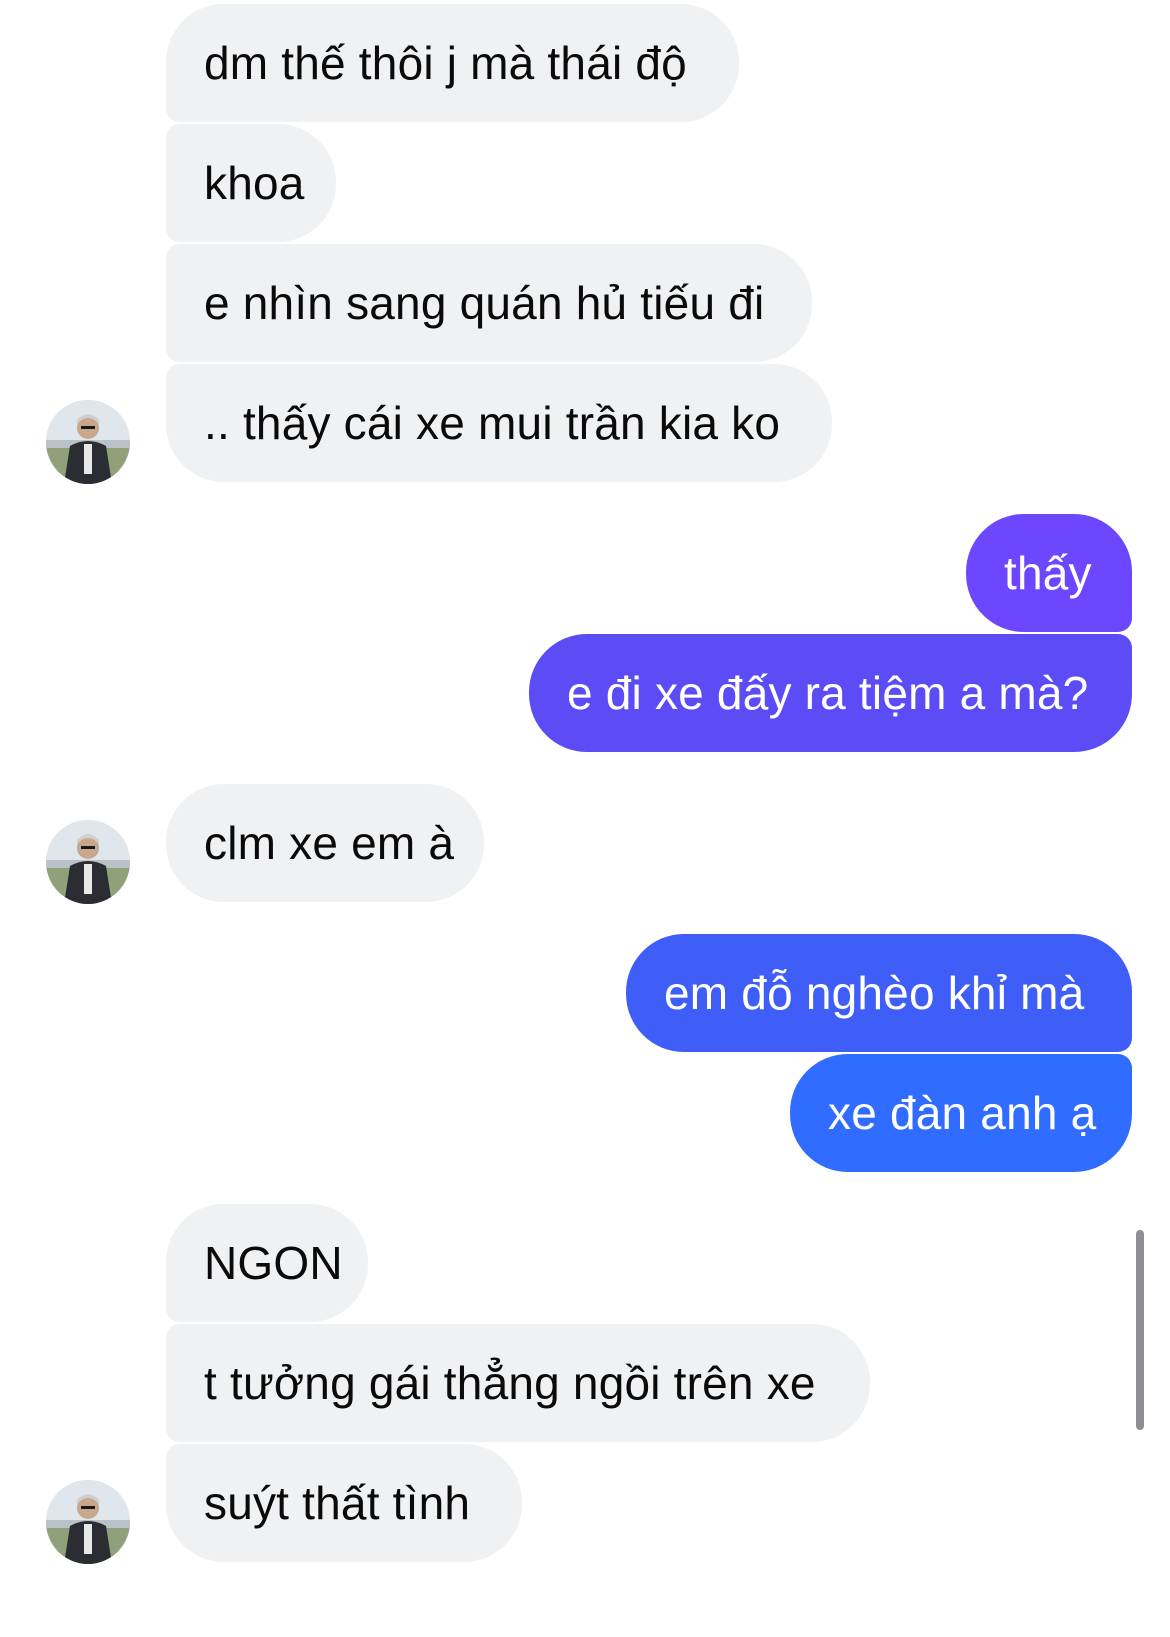  What do you see at coordinates (1140, 1330) in the screenshot?
I see `vertical-scrollbar` at bounding box center [1140, 1330].